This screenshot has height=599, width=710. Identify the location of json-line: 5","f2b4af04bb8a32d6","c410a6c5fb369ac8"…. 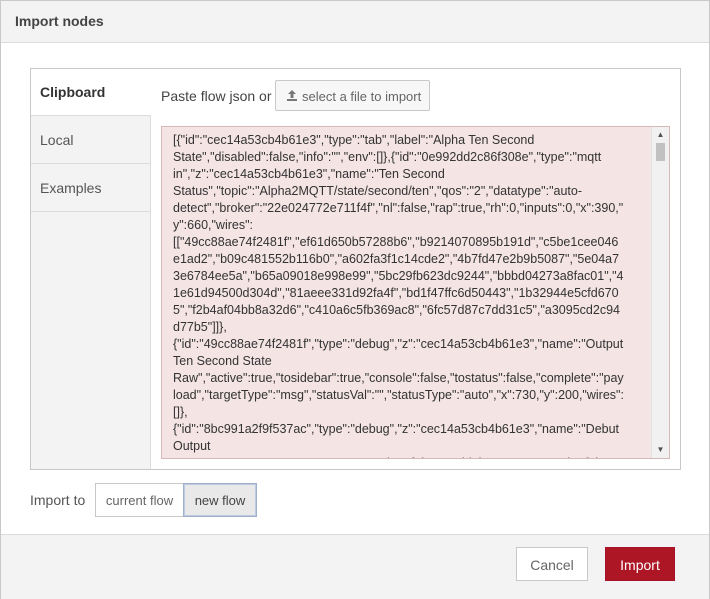
(396, 310).